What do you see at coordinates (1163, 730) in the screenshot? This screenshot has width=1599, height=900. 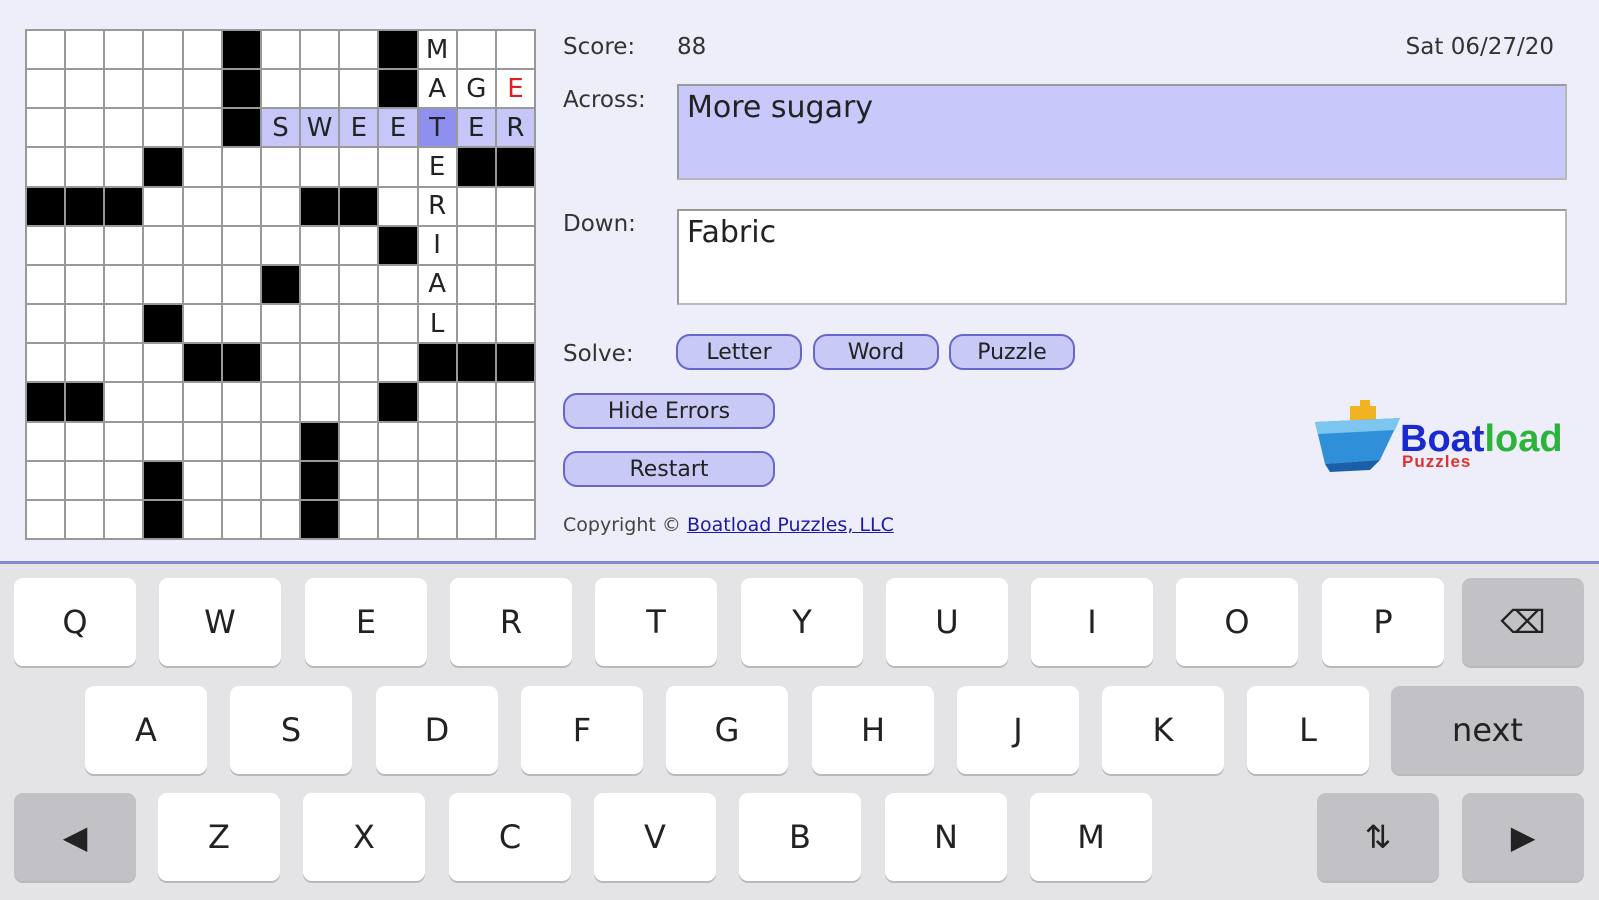 I see `key-k: K` at bounding box center [1163, 730].